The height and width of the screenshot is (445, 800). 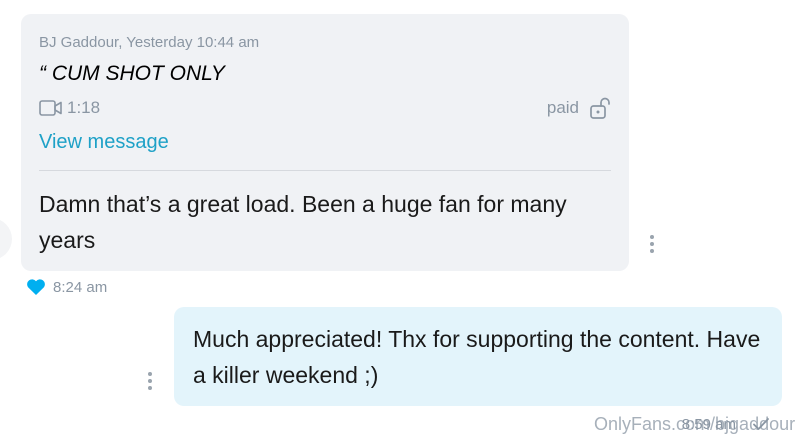 I want to click on video-duration: 1:18, so click(x=84, y=107).